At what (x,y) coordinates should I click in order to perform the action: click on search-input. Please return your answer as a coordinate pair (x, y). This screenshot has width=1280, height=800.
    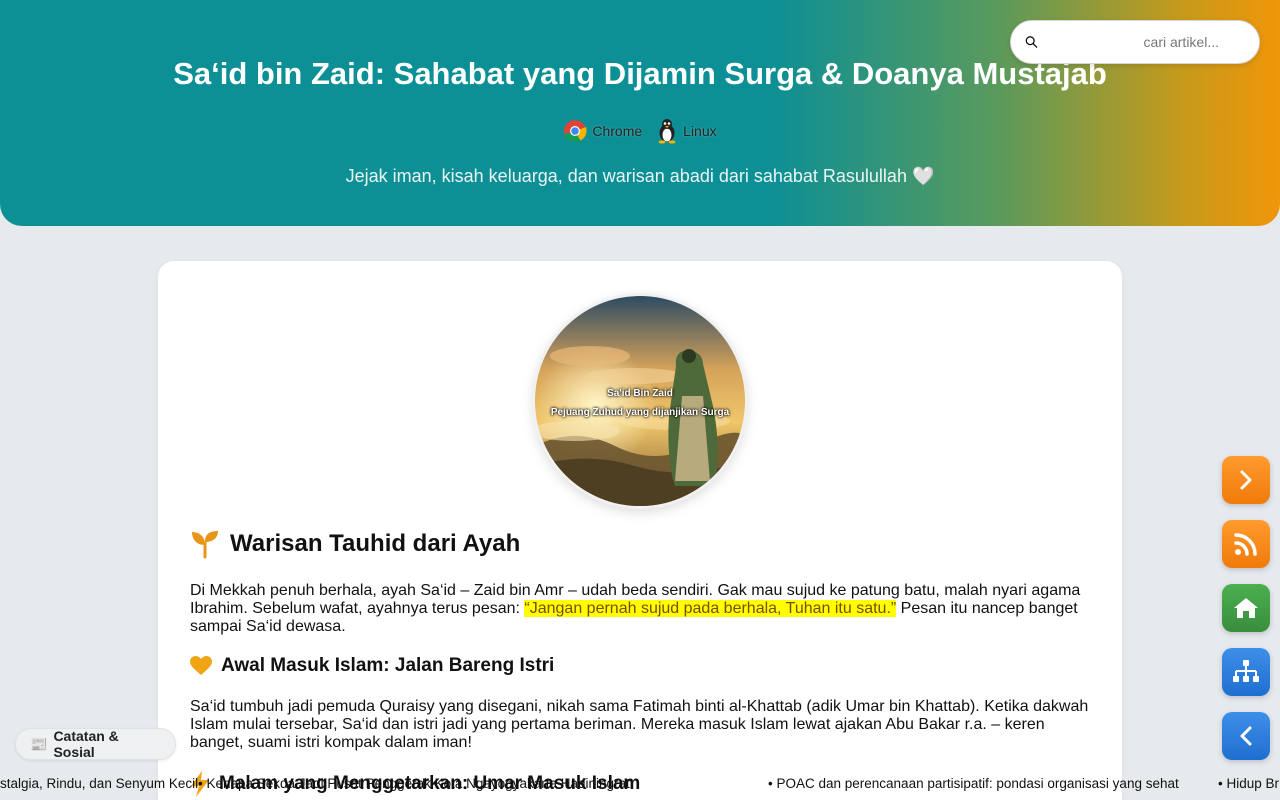
    Looking at the image, I should click on (1141, 42).